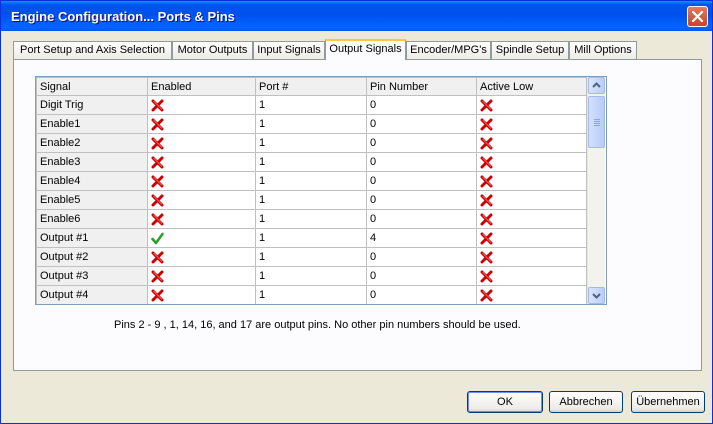 The width and height of the screenshot is (713, 424). Describe the element at coordinates (212, 50) in the screenshot. I see `tab-motor-outputs: Motor Outputs` at that location.